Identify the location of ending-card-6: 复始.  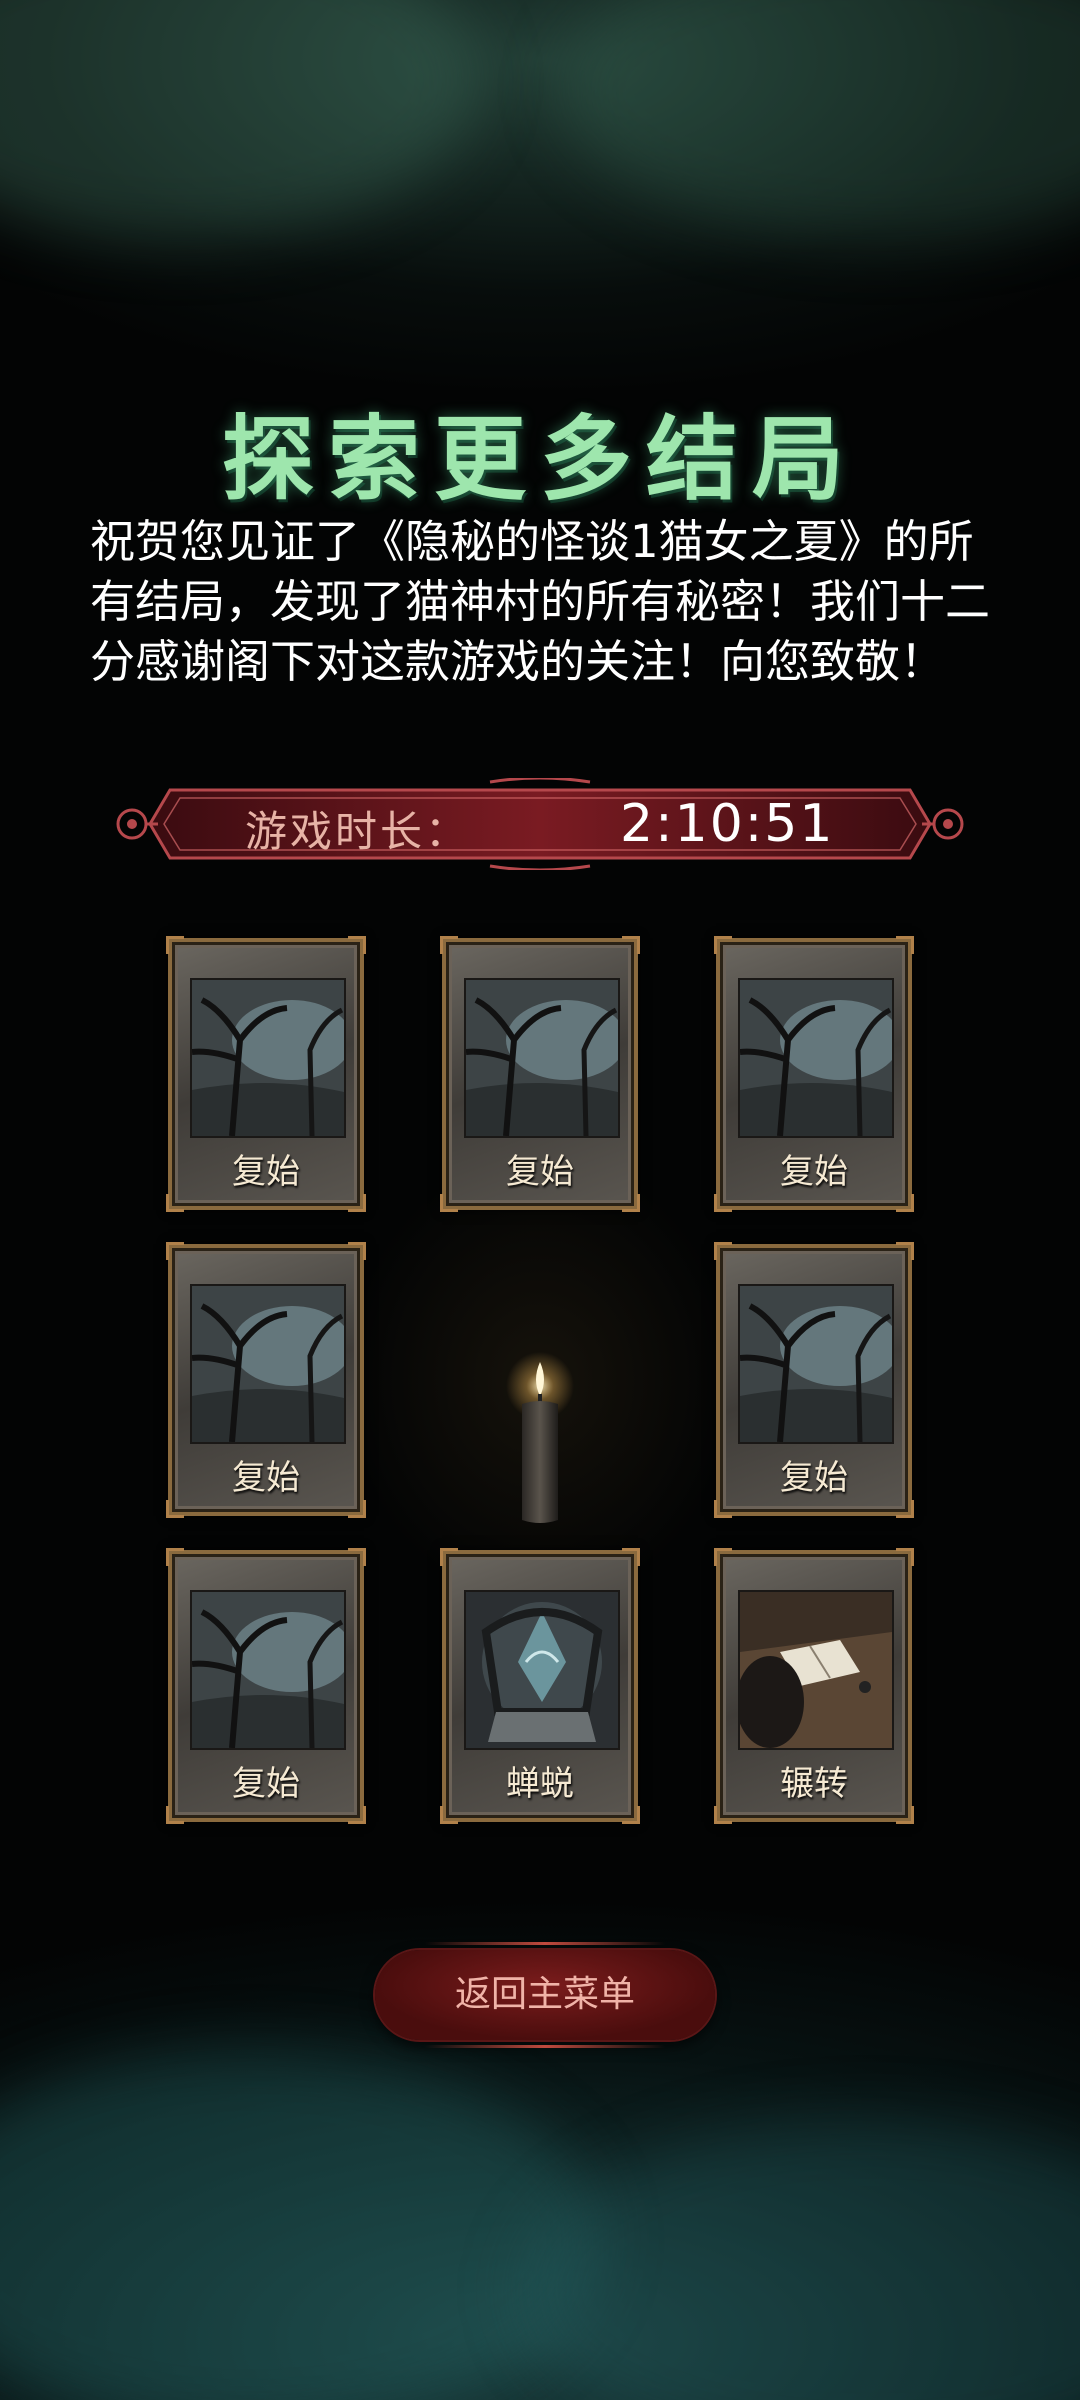
(266, 1686).